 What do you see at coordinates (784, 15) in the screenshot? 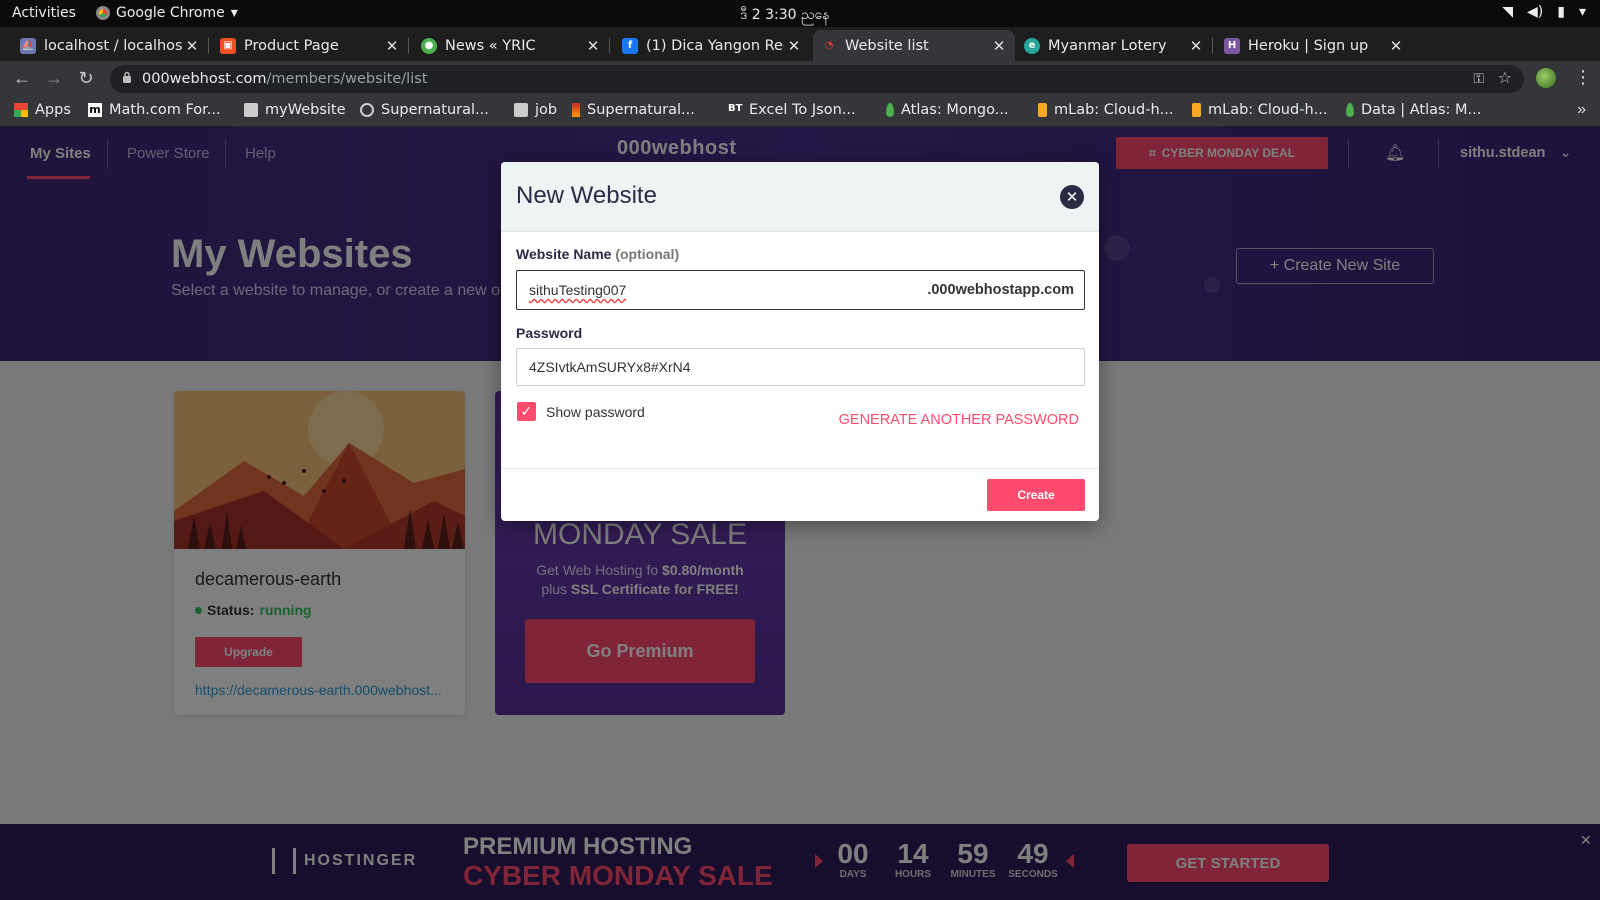
I see `clock: ဒီ 2 3:30 ညနေ` at bounding box center [784, 15].